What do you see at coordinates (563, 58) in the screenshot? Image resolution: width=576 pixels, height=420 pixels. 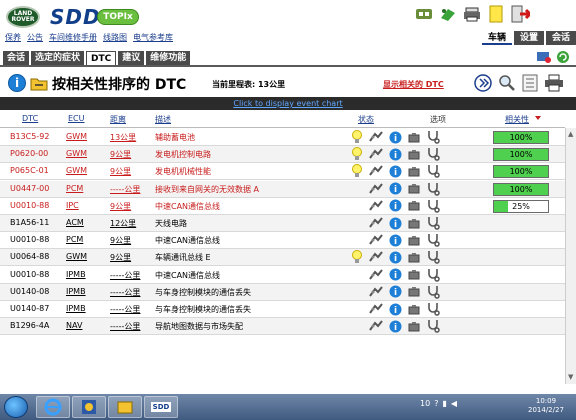 I see `refresh-icon` at bounding box center [563, 58].